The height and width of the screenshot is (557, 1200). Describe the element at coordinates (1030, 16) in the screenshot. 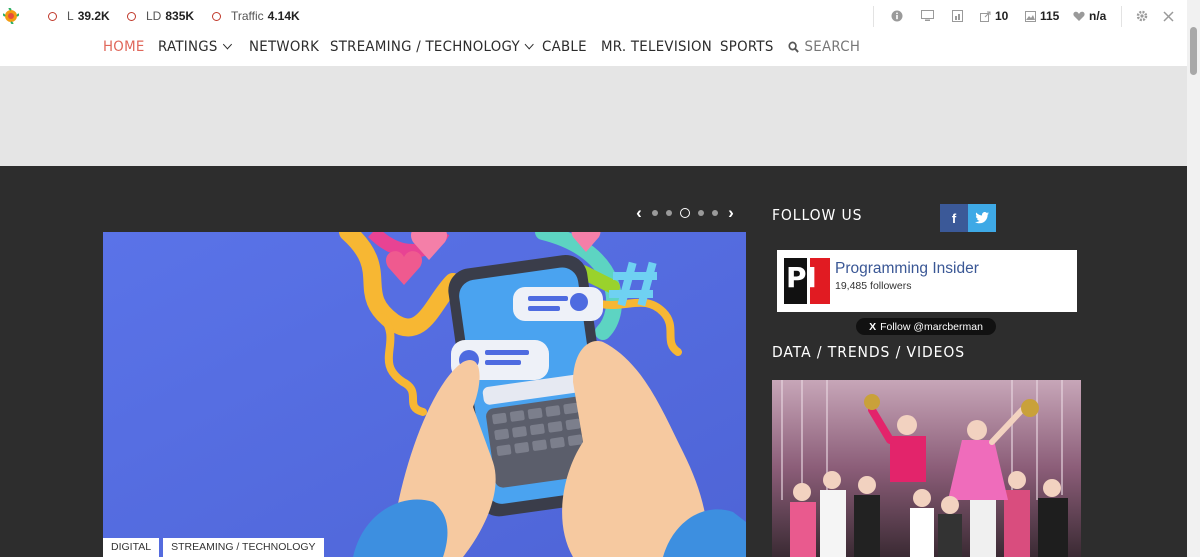

I see `image-icon` at that location.